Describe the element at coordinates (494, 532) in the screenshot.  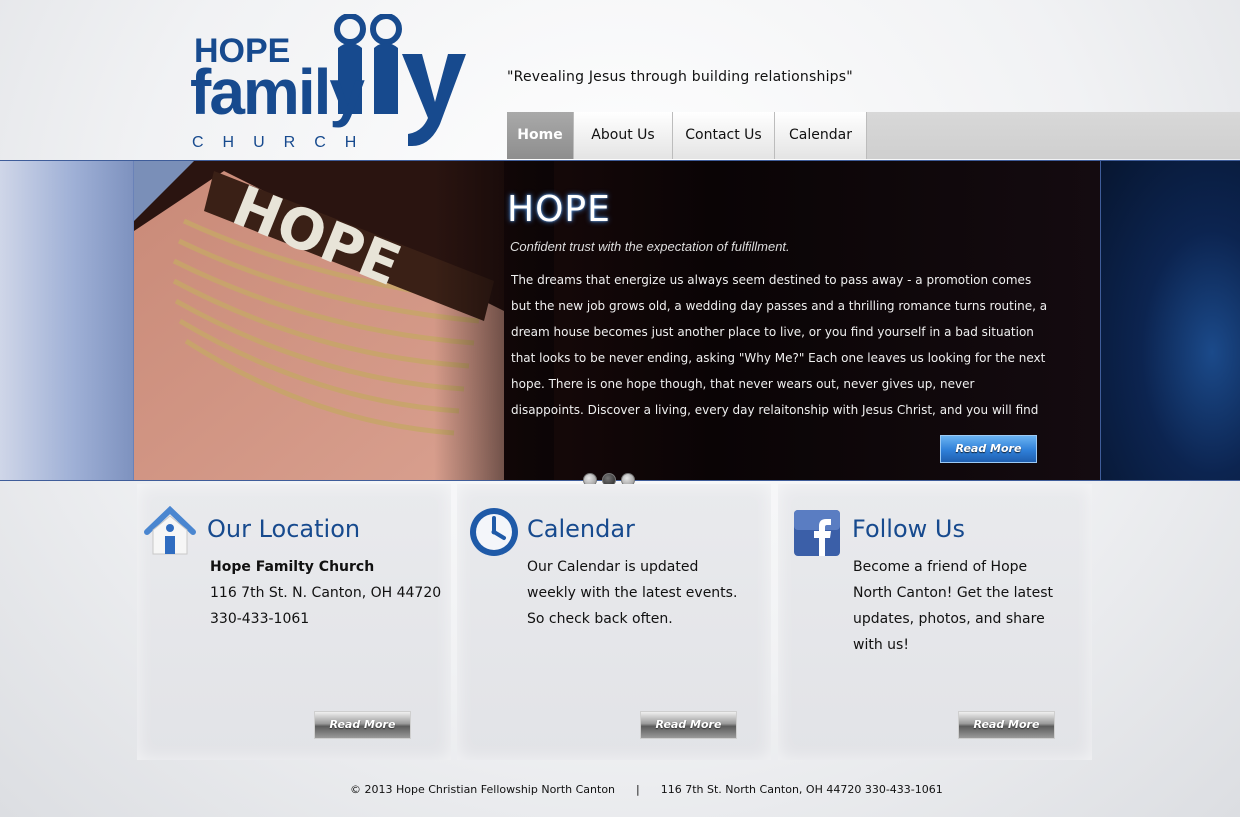
I see `clock-icon` at that location.